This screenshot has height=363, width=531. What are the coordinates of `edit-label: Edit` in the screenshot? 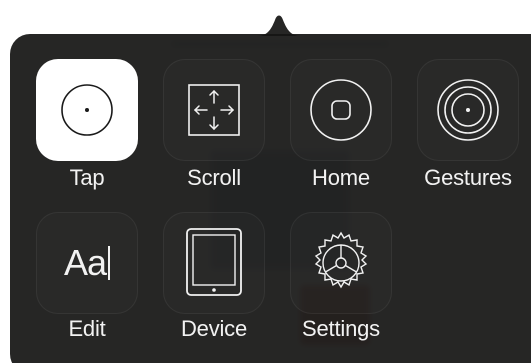 It's located at (87, 328).